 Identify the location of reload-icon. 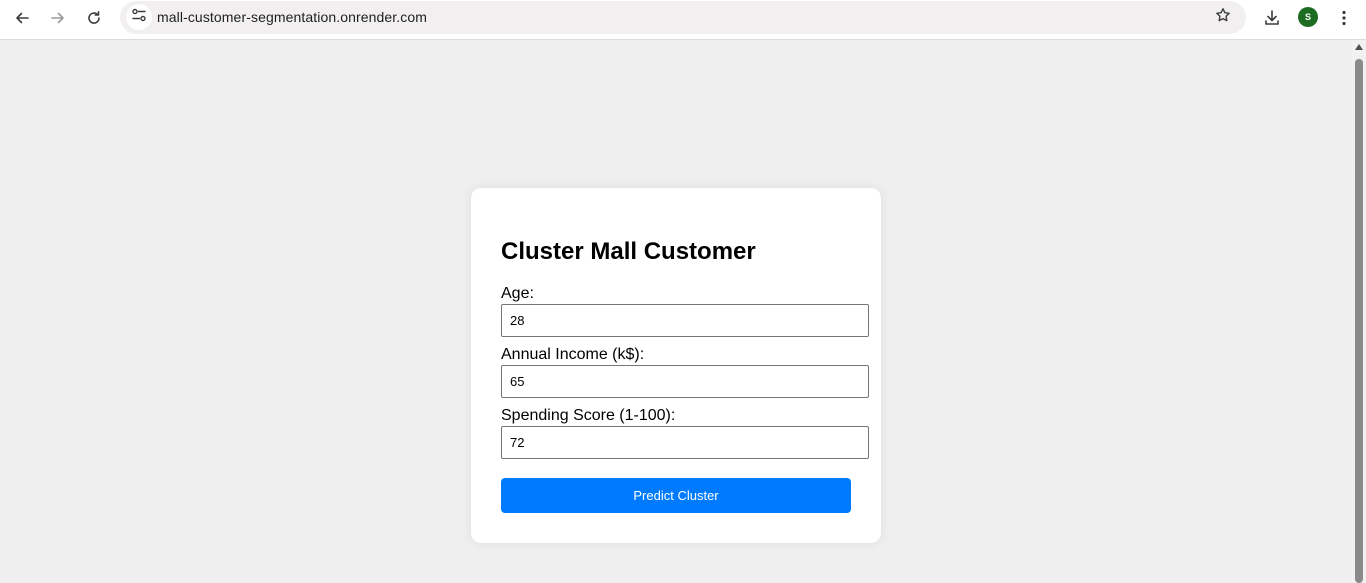
(94, 18).